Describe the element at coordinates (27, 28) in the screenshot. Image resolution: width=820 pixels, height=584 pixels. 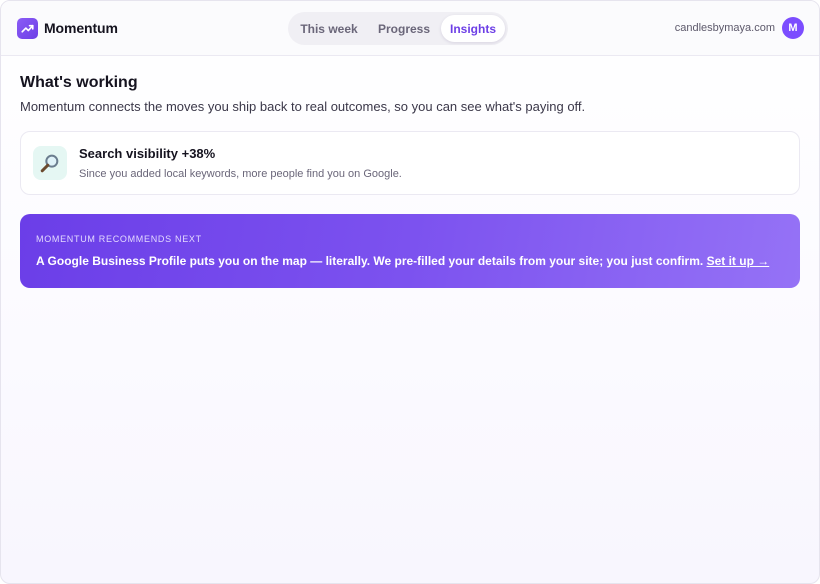
I see `trending-up-icon` at that location.